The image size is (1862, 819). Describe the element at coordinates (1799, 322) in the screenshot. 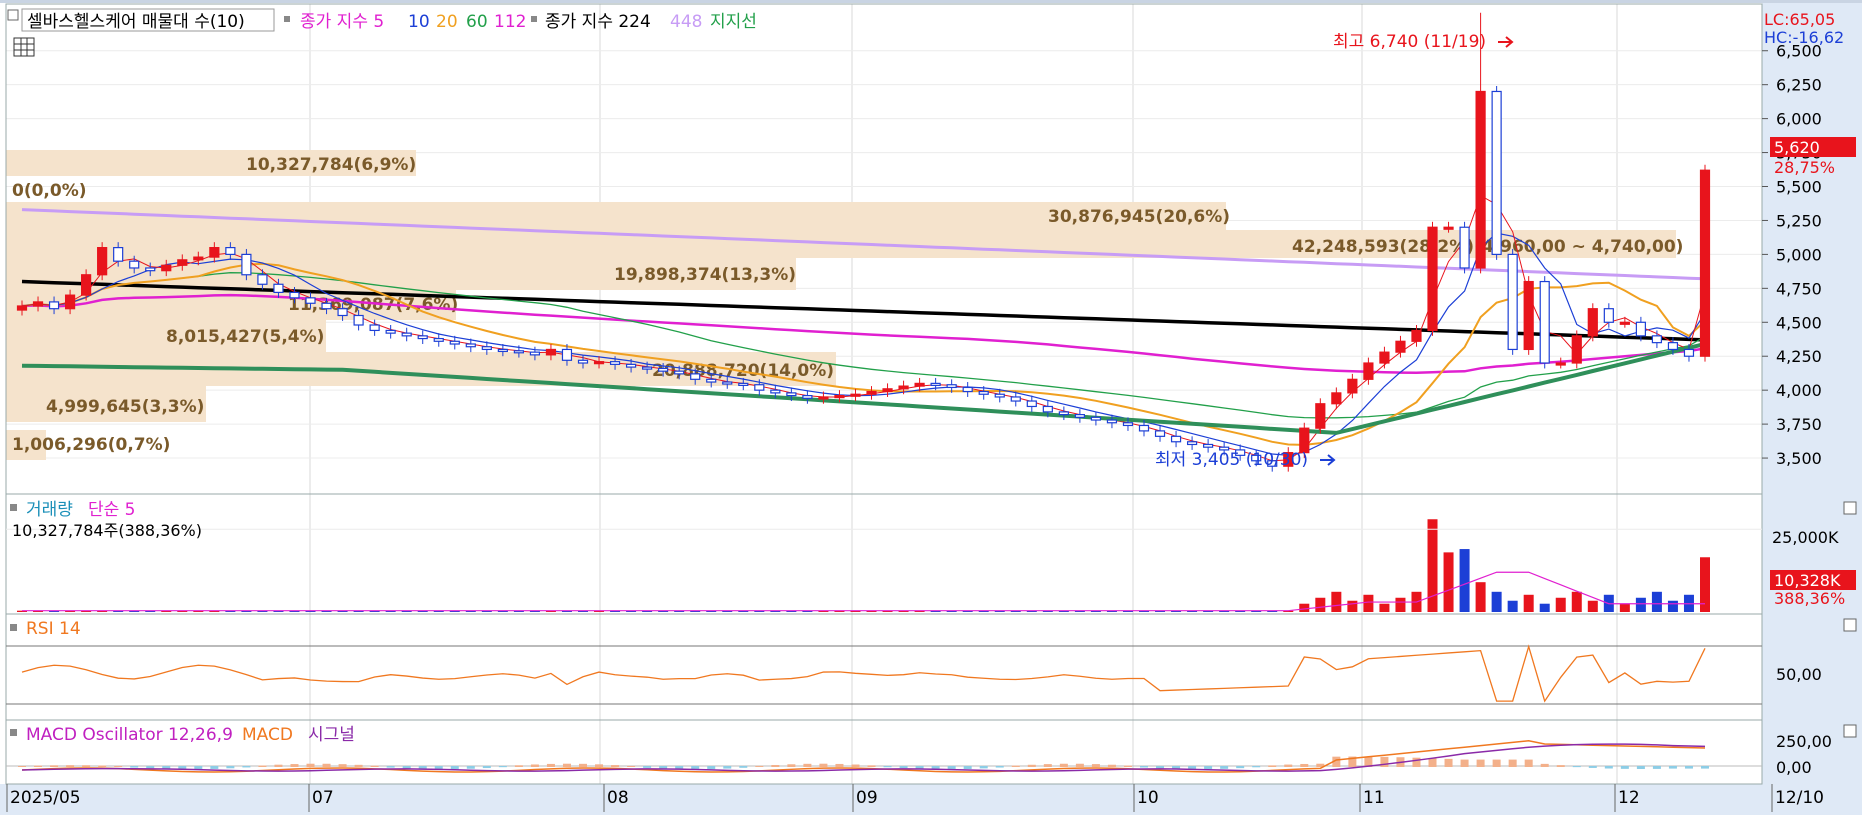

I see `price-tick-label: 4,500` at that location.